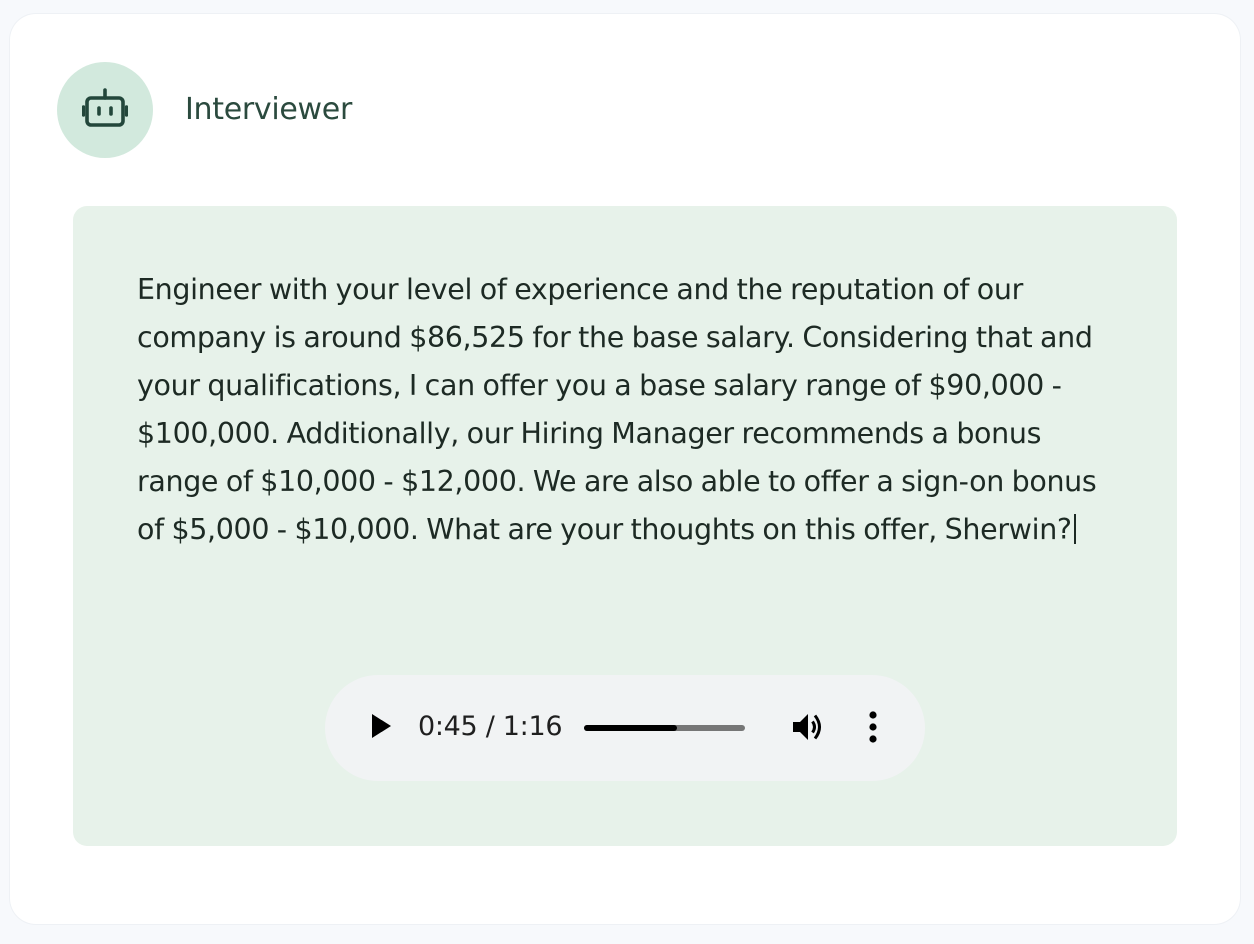  Describe the element at coordinates (631, 728) in the screenshot. I see `seek-progress` at that location.